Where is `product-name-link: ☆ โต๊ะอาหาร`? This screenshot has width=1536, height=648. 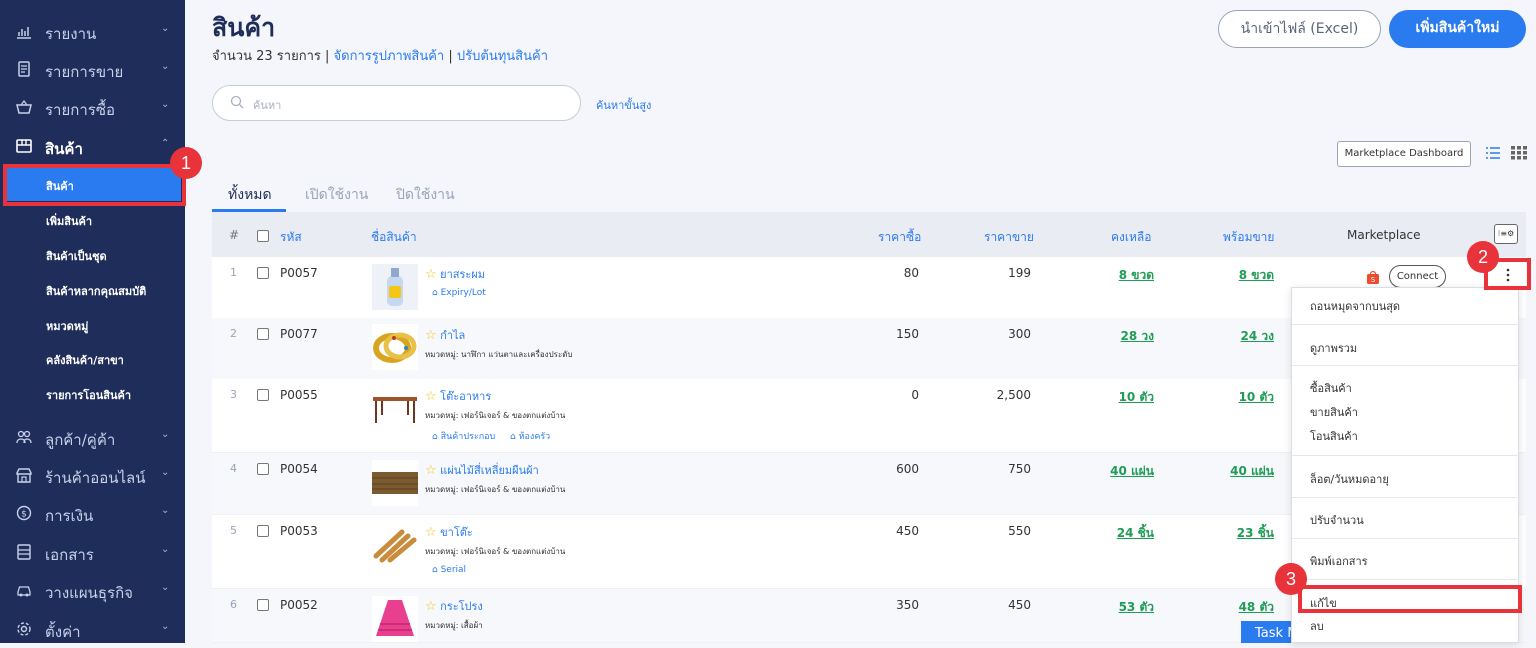
product-name-link: ☆ โต๊ะอาหาร is located at coordinates (458, 396).